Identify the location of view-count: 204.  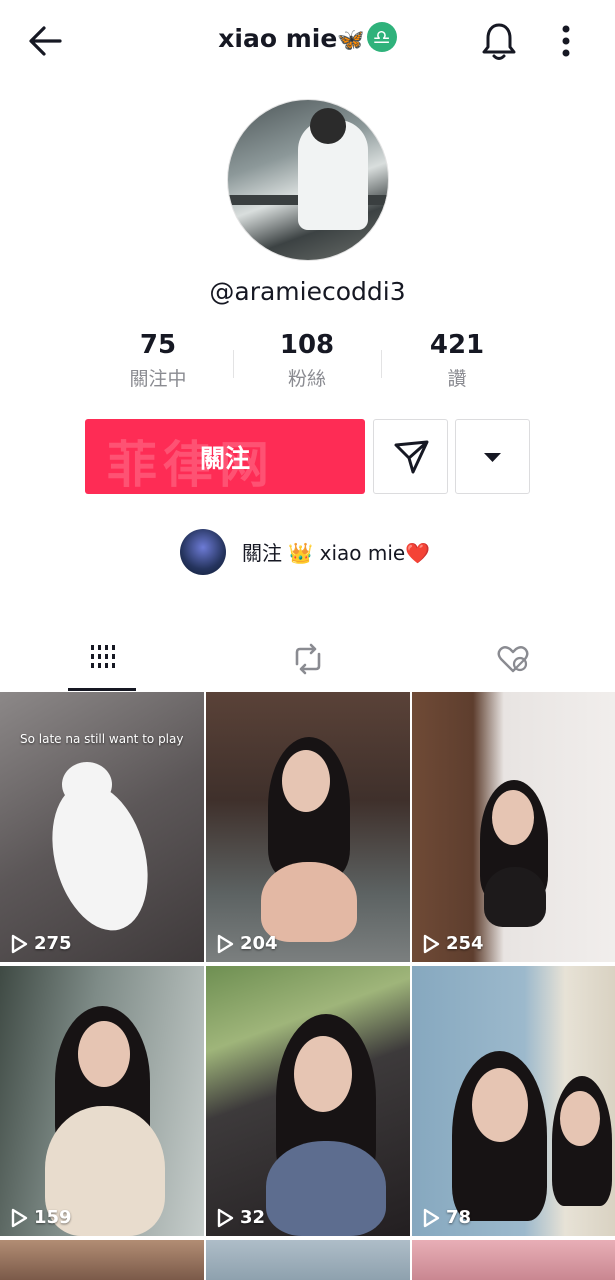
(247, 943).